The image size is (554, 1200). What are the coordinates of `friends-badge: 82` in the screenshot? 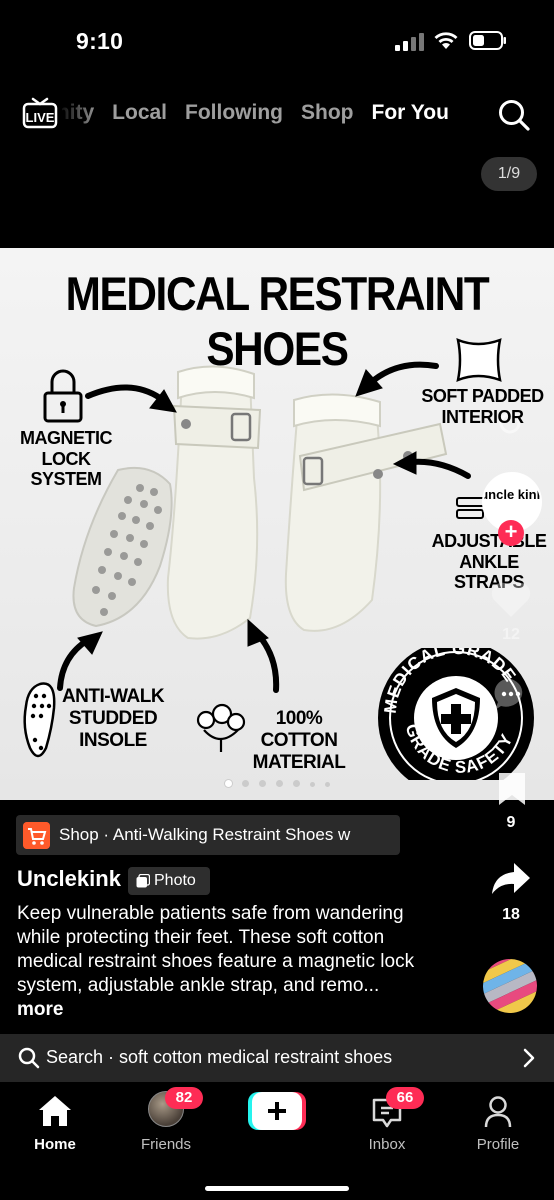 It's located at (184, 1098).